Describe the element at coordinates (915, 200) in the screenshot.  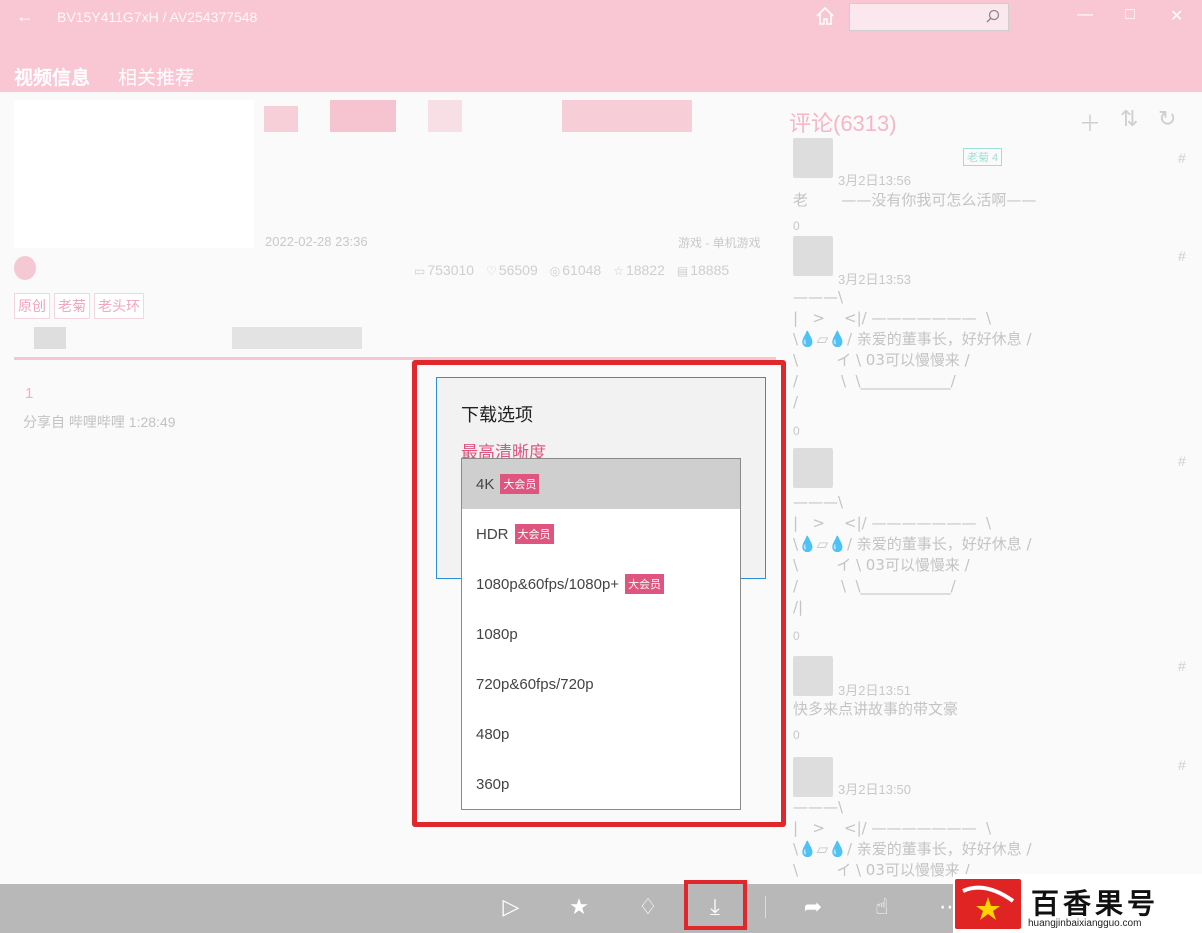
I see `comment-text: 老 ——没有你我可怎么活啊——` at that location.